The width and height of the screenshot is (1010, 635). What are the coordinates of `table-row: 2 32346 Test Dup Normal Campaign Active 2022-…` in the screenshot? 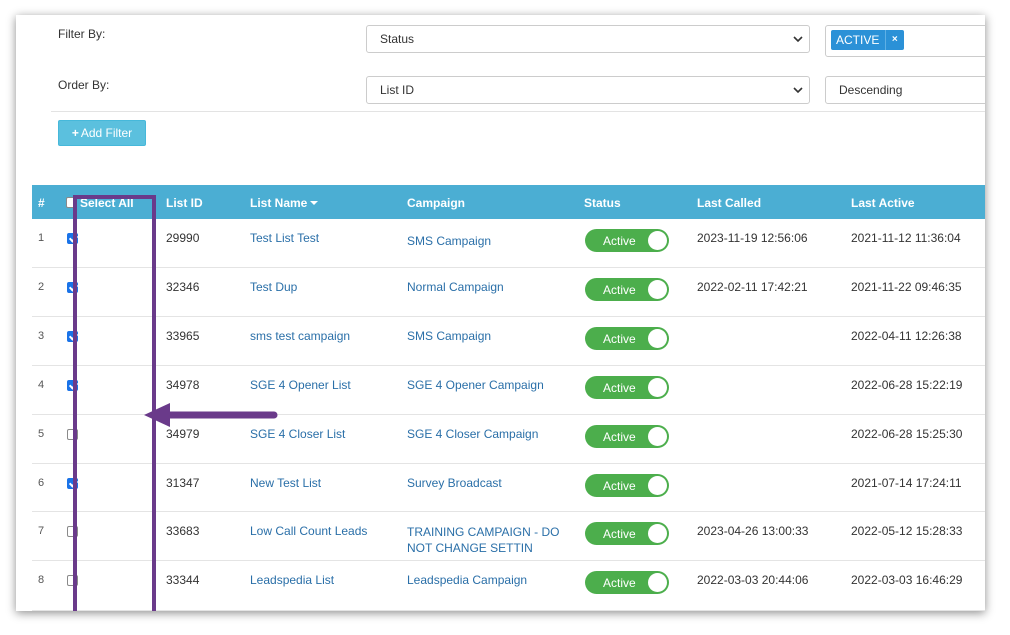 It's located at (508, 292).